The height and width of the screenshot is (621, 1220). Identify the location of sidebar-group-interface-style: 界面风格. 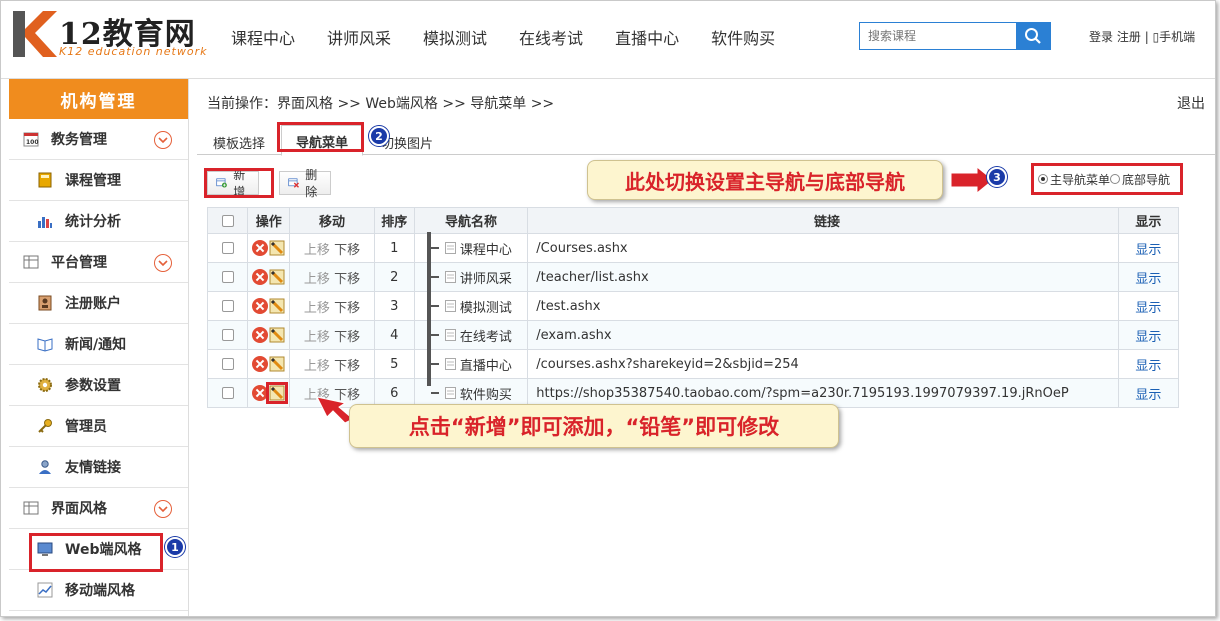
(98, 508).